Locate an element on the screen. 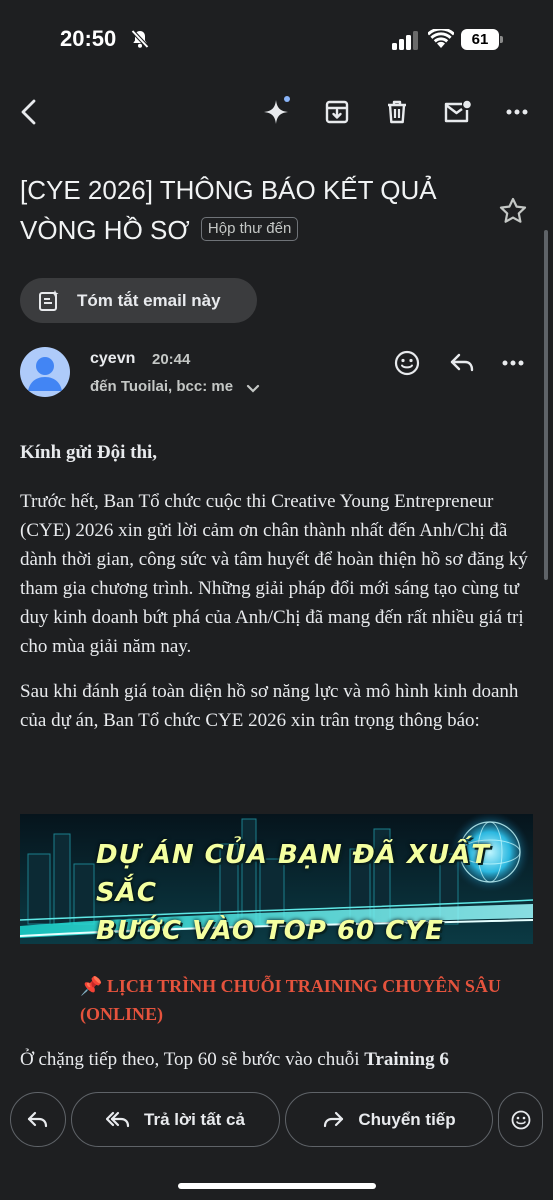  scrollbar is located at coordinates (546, 405).